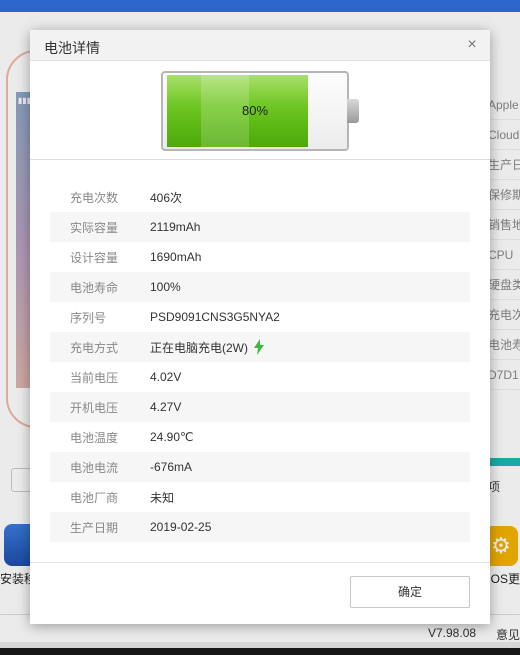 The image size is (520, 655). What do you see at coordinates (260, 497) in the screenshot?
I see `table-row: 电池厂商 未知` at bounding box center [260, 497].